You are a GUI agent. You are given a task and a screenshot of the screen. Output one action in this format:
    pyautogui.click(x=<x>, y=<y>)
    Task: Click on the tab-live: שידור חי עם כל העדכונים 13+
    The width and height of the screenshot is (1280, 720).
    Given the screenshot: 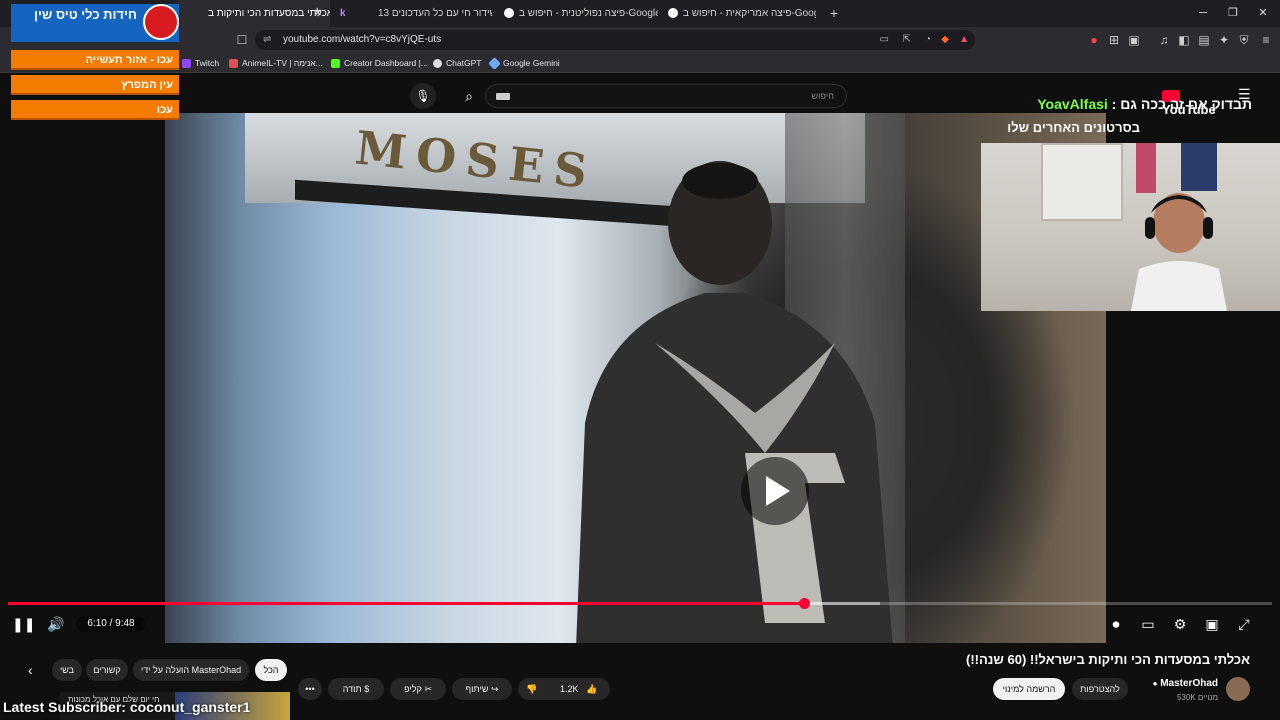 What is the action you would take?
    pyautogui.click(x=432, y=13)
    